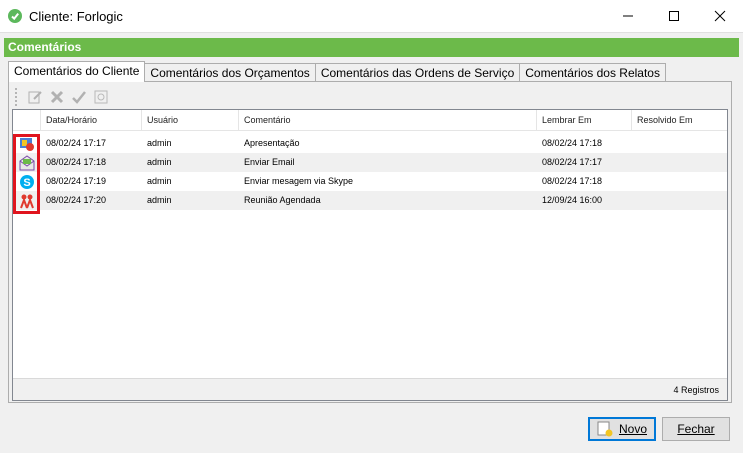  What do you see at coordinates (79, 97) in the screenshot?
I see `resolve-check-icon` at bounding box center [79, 97].